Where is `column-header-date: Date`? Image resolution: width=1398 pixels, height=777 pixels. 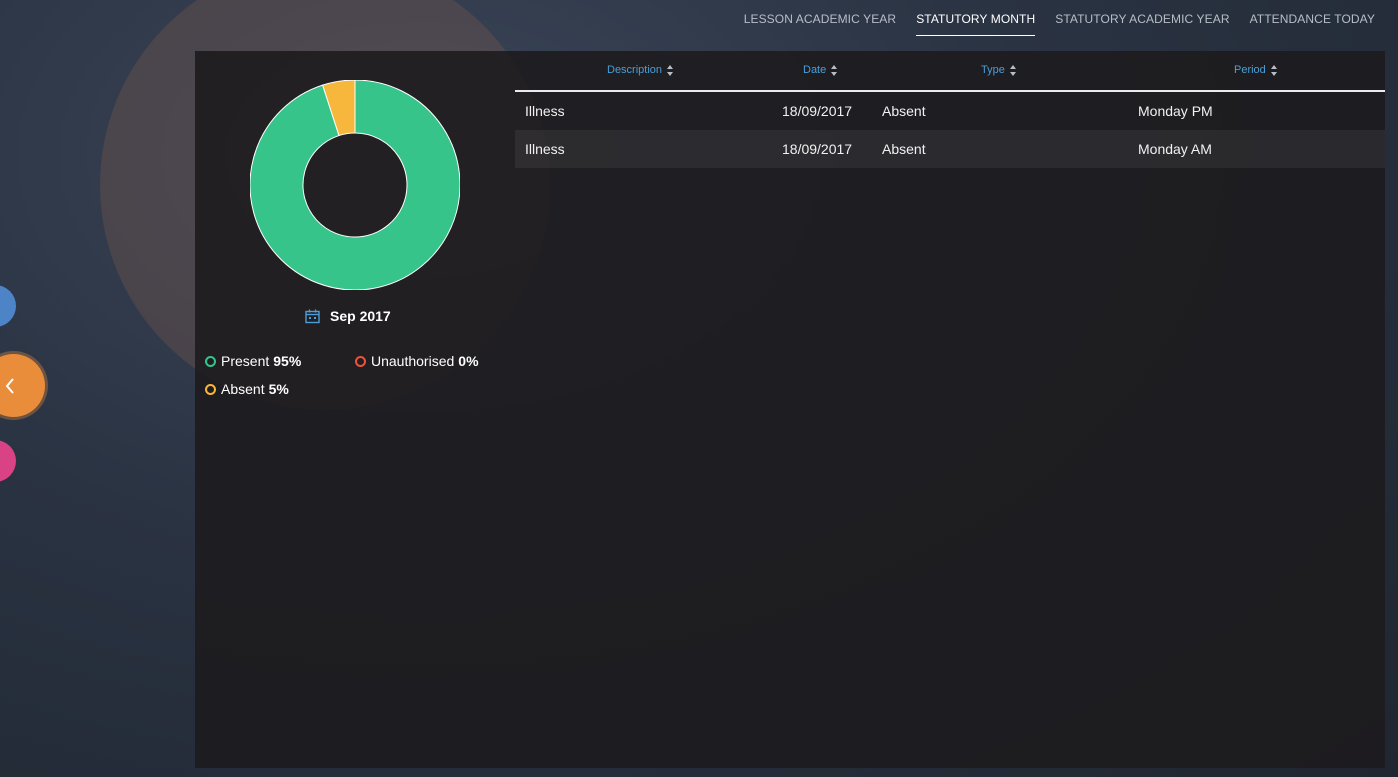 column-header-date: Date is located at coordinates (820, 70).